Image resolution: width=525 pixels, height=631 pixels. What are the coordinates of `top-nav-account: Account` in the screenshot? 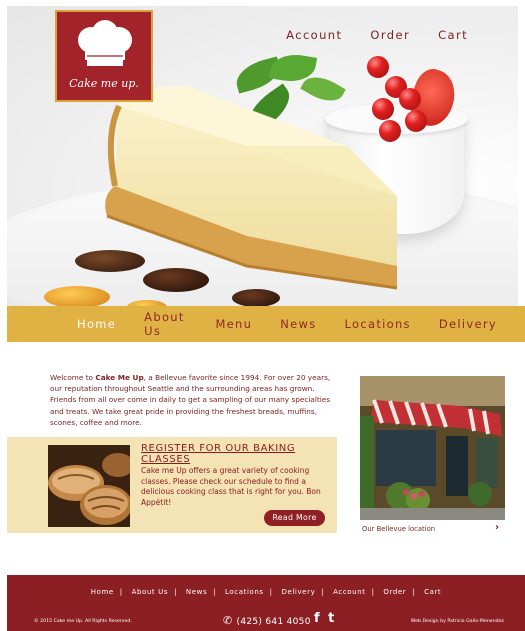 It's located at (314, 35).